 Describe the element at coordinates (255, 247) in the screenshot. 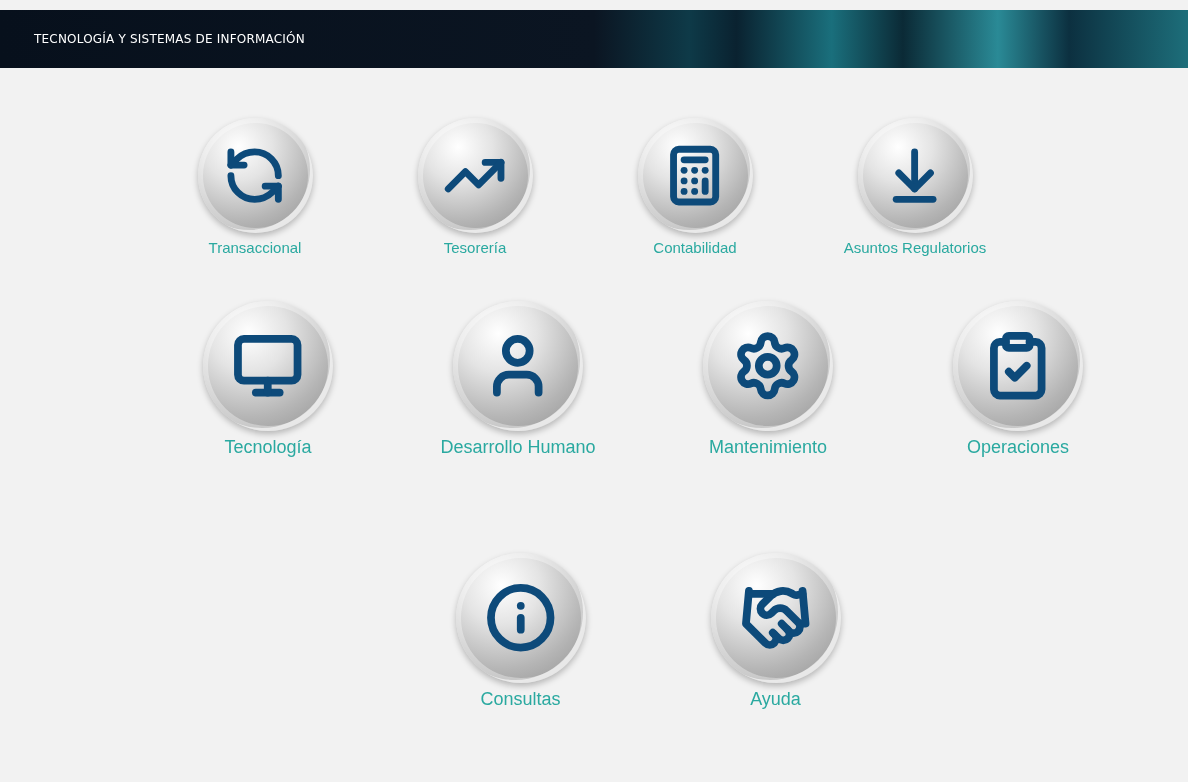

I see `module-label: Transaccional` at that location.